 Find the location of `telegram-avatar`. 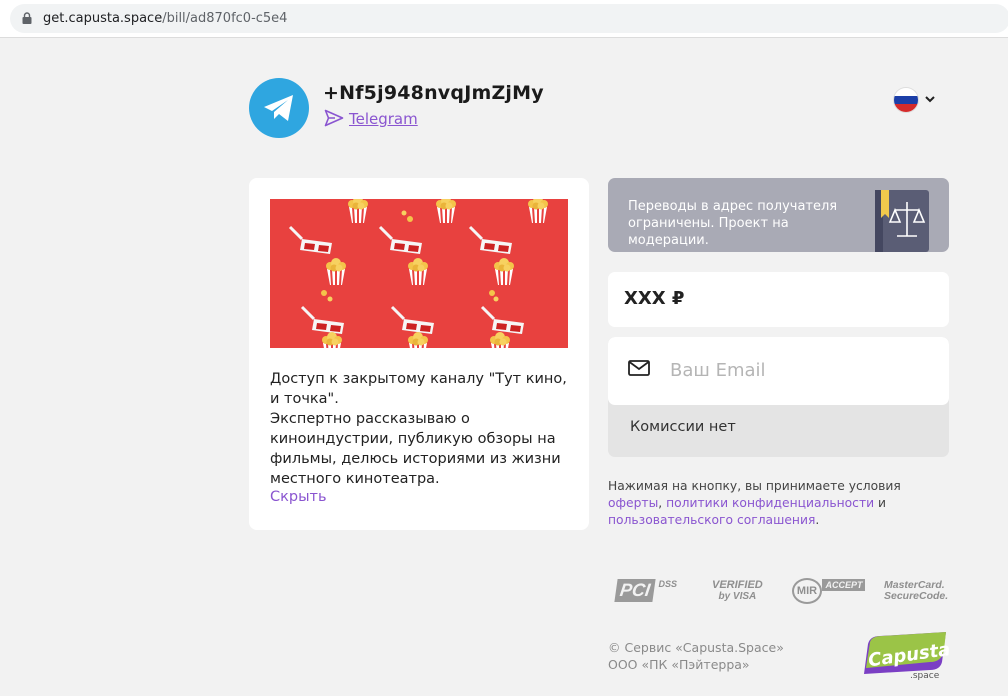

telegram-avatar is located at coordinates (279, 108).